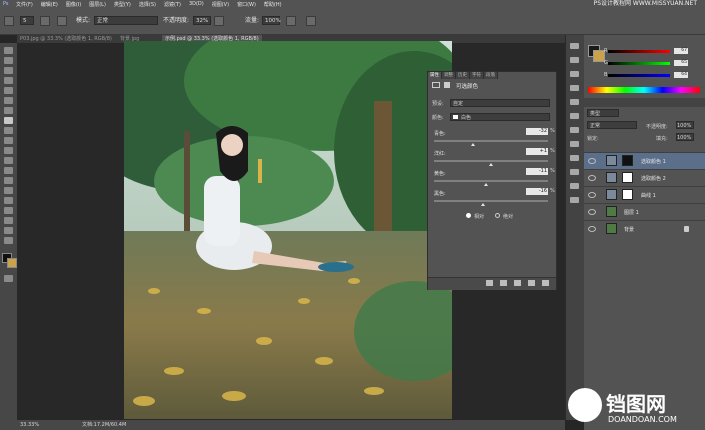 Image resolution: width=705 pixels, height=430 pixels. What do you see at coordinates (603, 113) in the screenshot?
I see `layer-filter-select: 类型` at bounding box center [603, 113].